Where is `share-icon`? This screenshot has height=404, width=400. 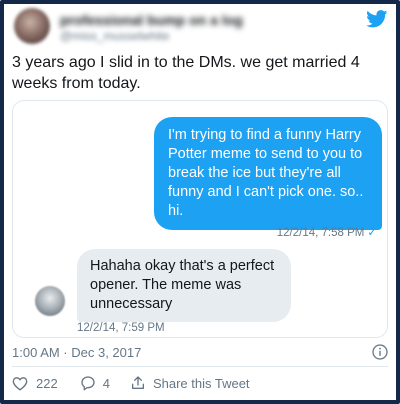
share-icon is located at coordinates (137, 382).